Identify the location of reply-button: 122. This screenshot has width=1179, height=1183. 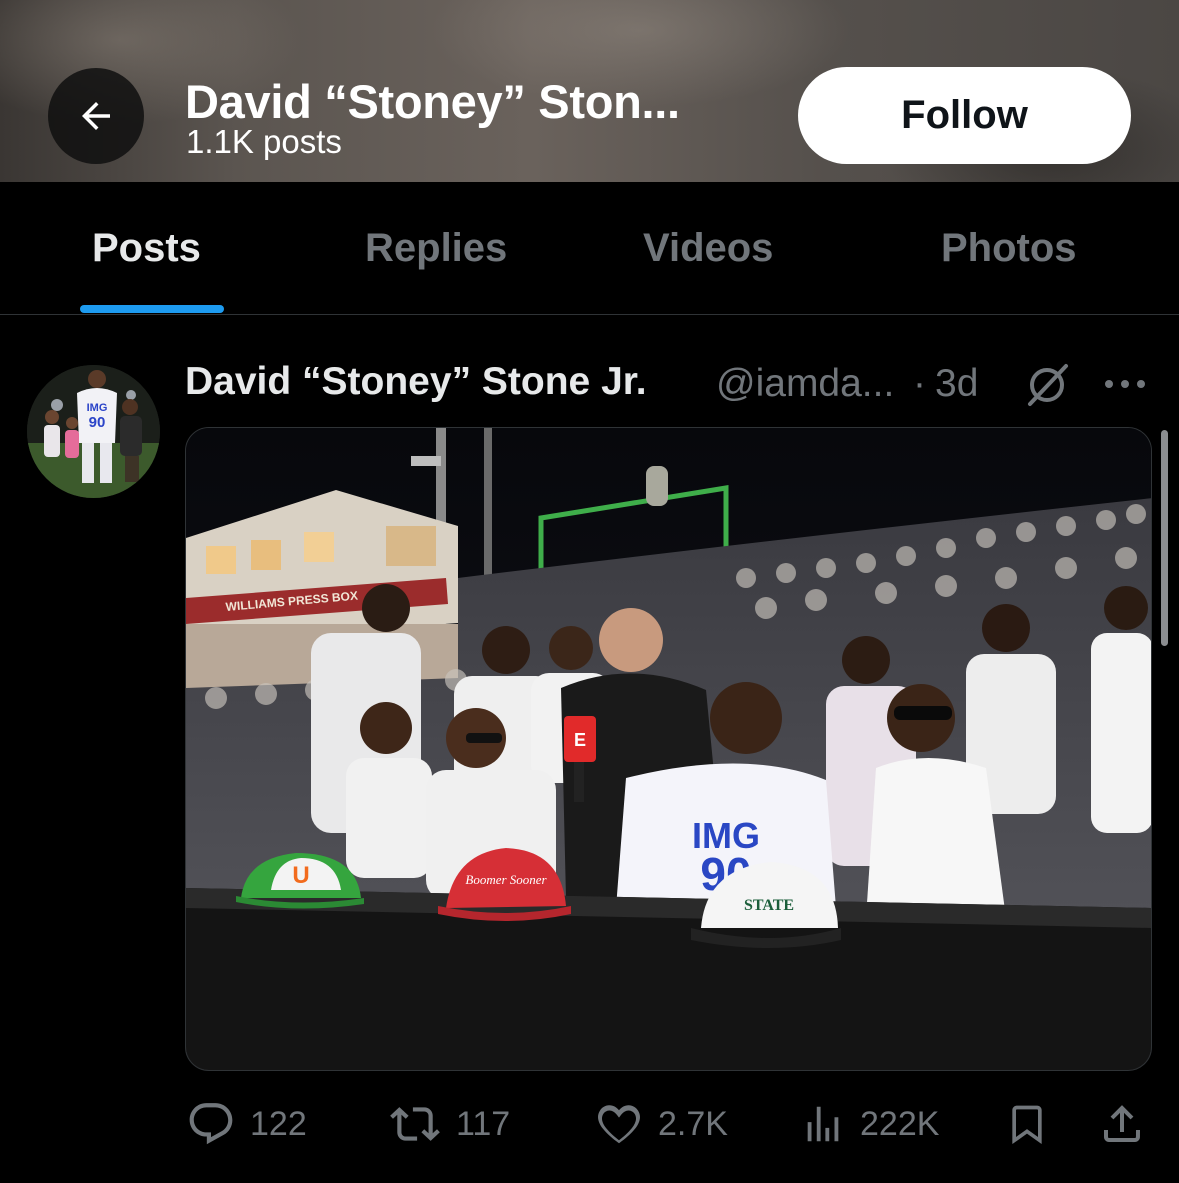
(246, 1124).